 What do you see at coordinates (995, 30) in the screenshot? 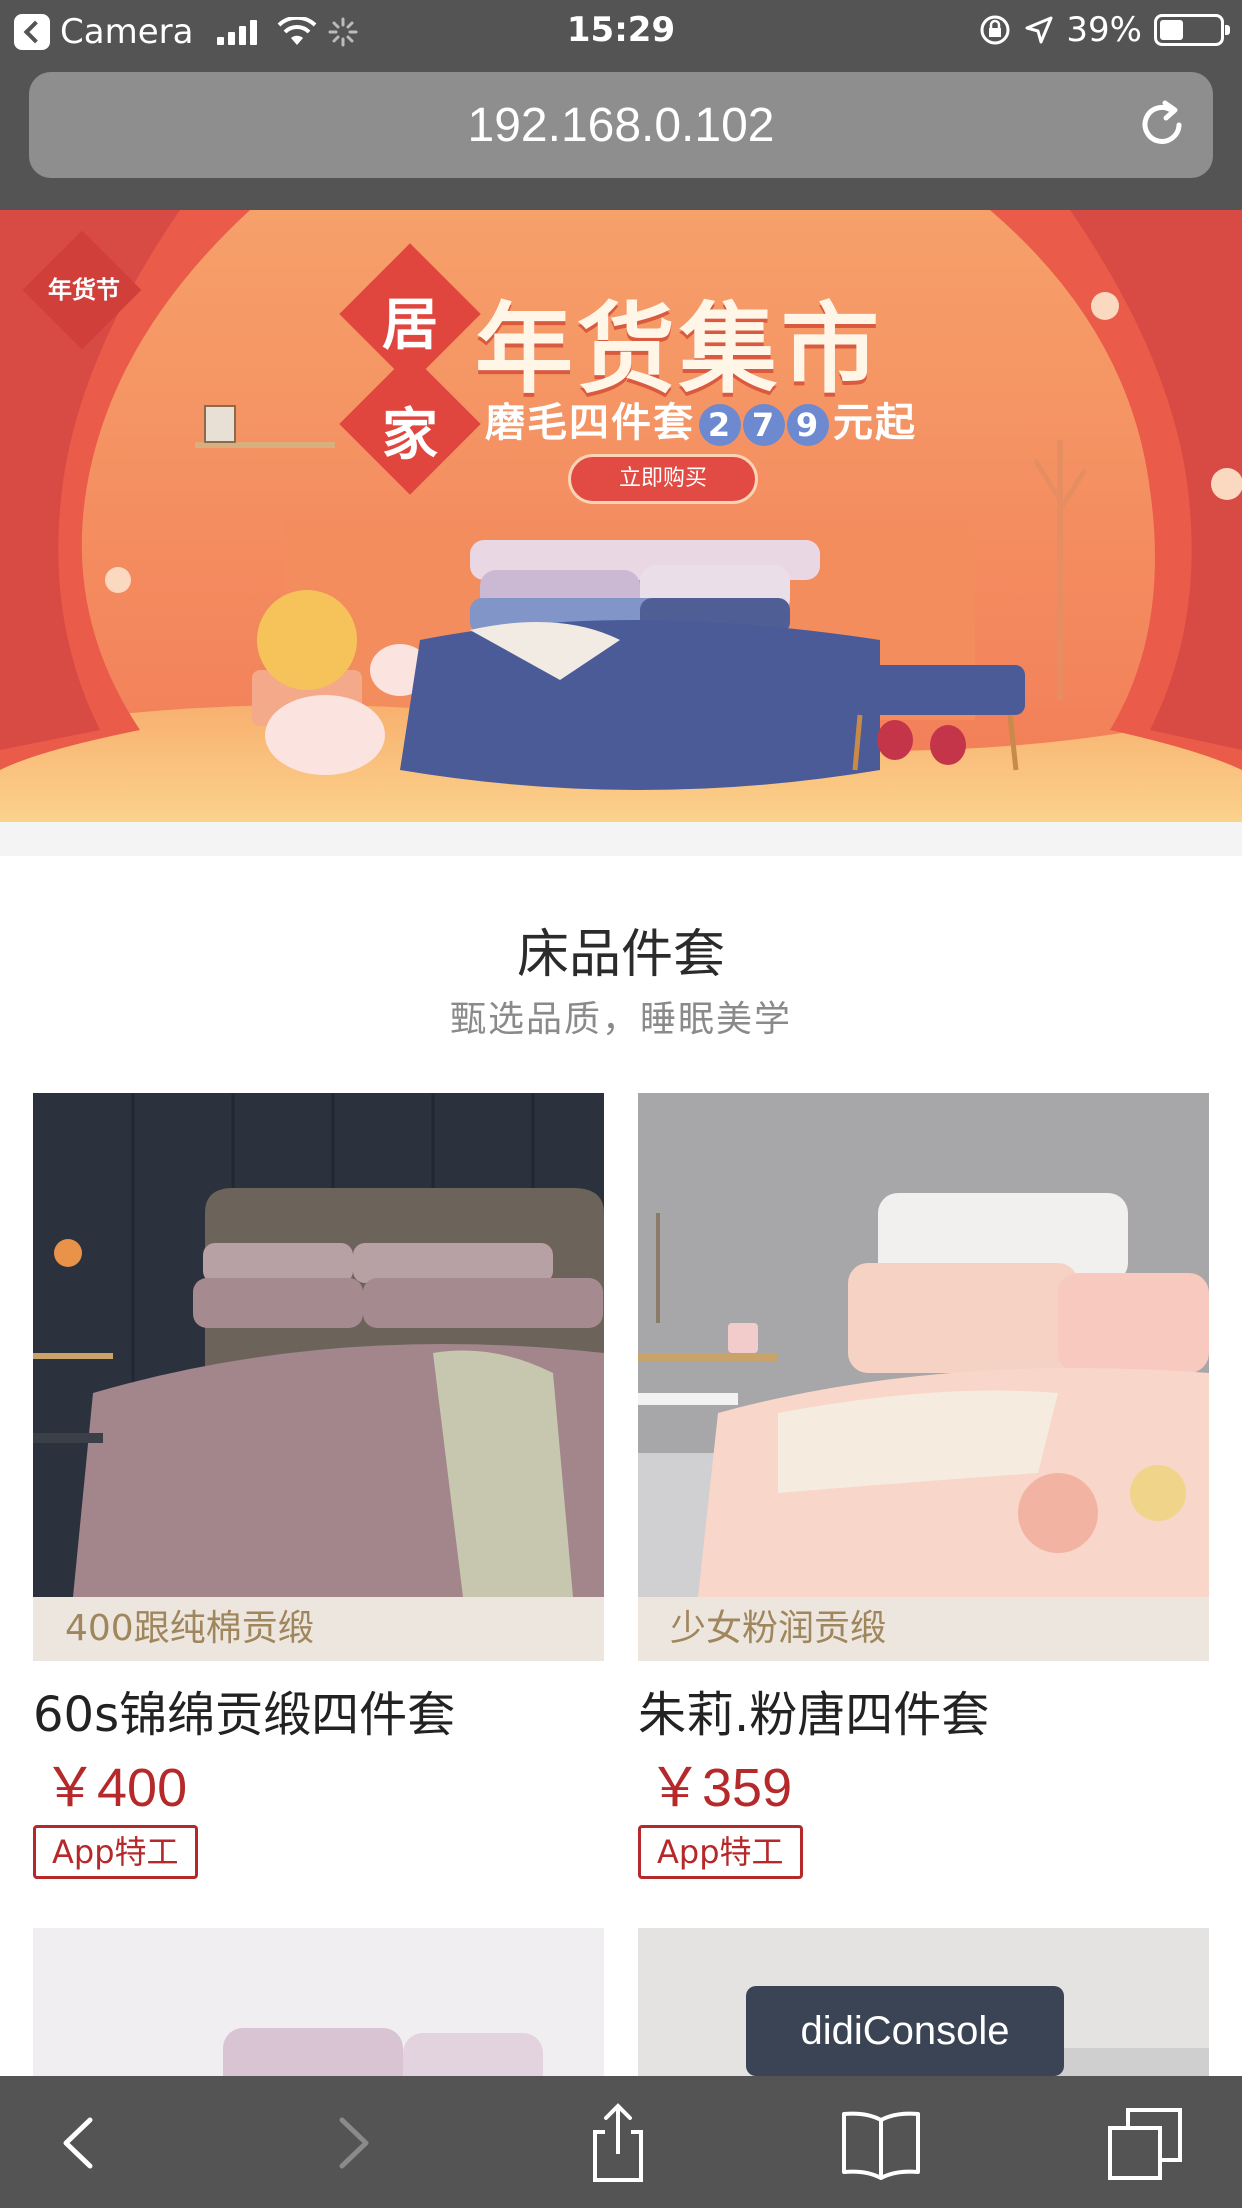
I see `rotation-lock-icon` at bounding box center [995, 30].